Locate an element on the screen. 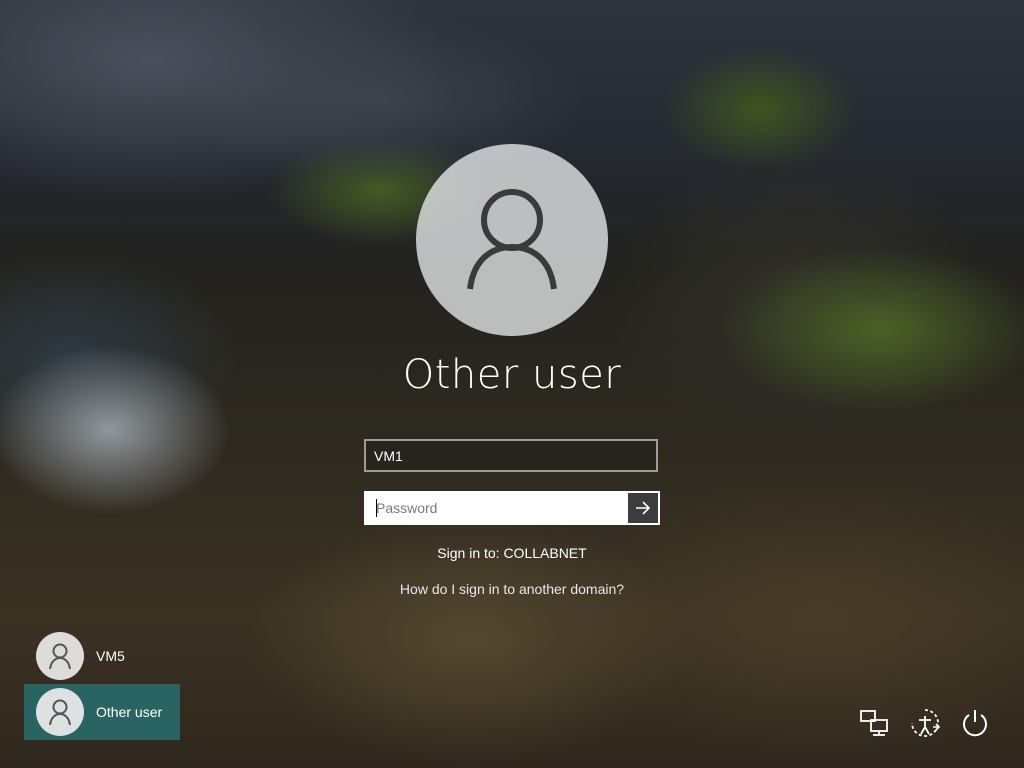 This screenshot has height=768, width=1024. ease-of-access-button is located at coordinates (925, 723).